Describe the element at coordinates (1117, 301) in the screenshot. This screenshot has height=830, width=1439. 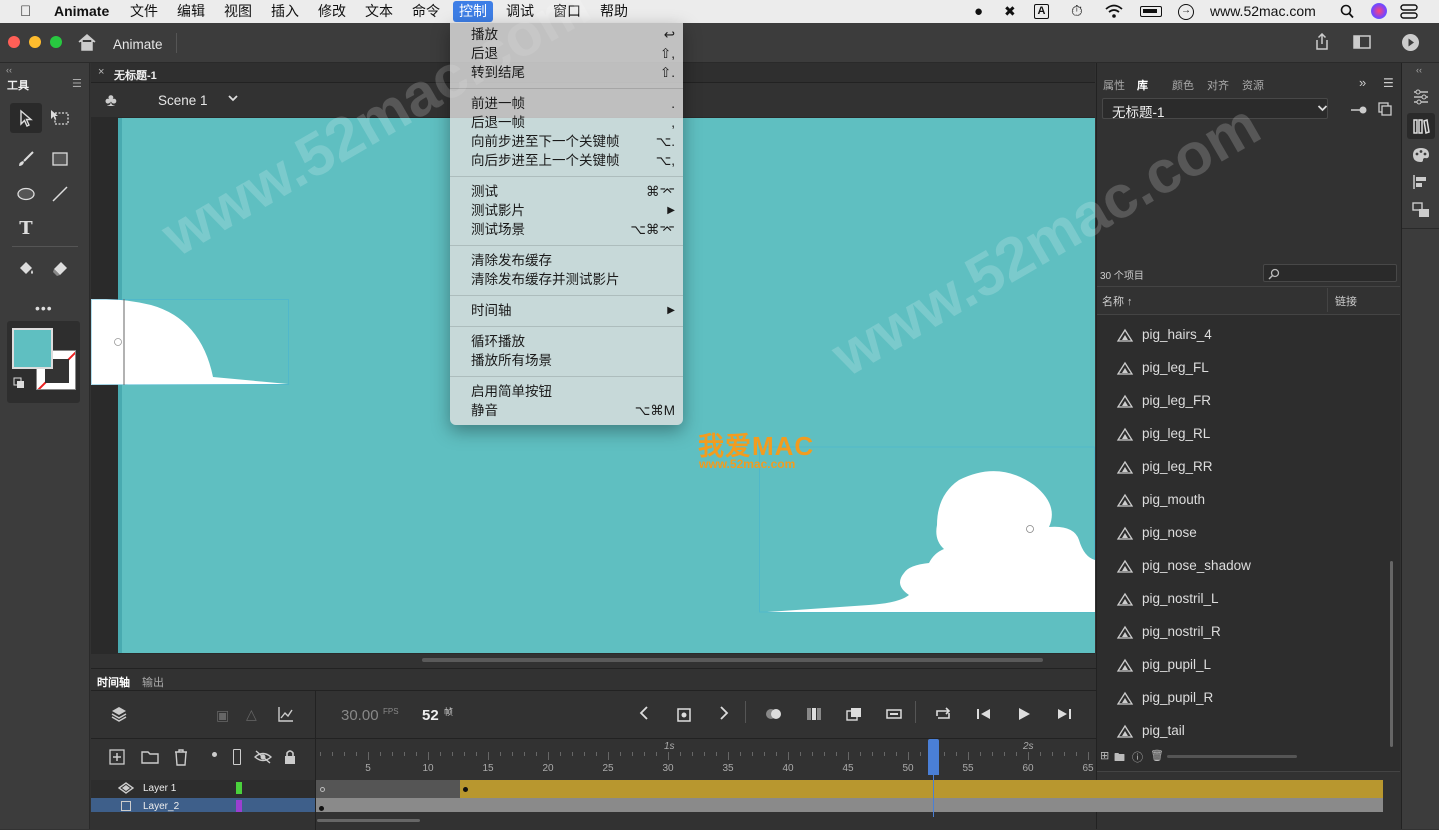
I see `column-name-header: 名称 ↑` at that location.